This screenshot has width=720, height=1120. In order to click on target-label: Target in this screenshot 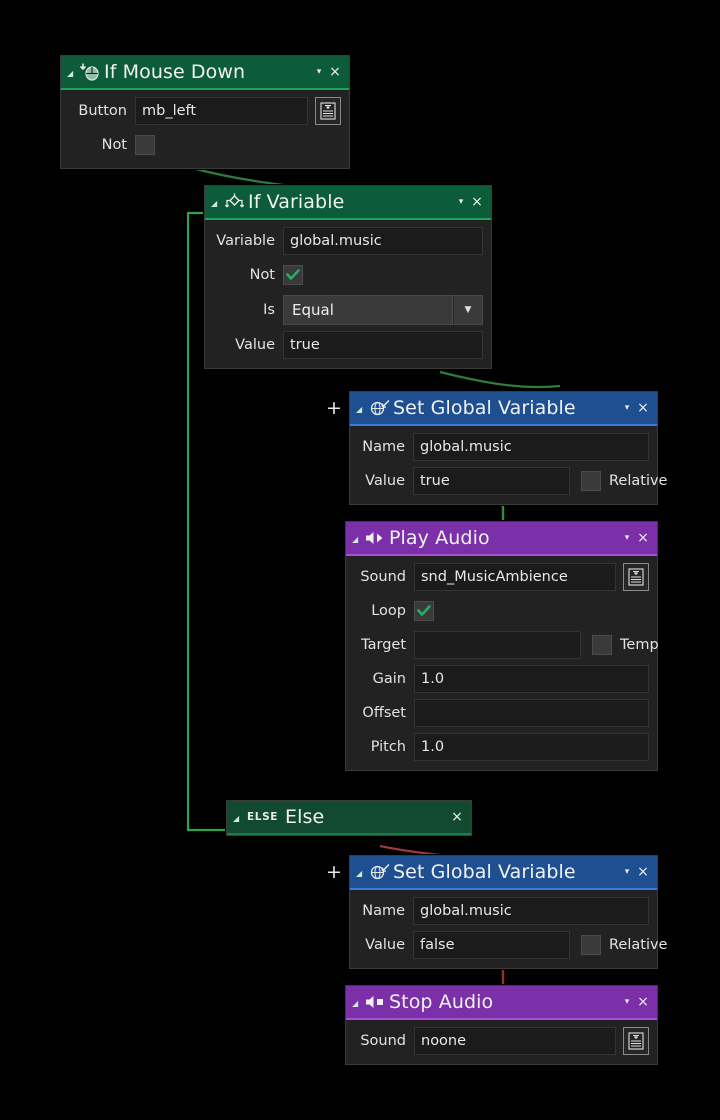, I will do `click(383, 645)`.